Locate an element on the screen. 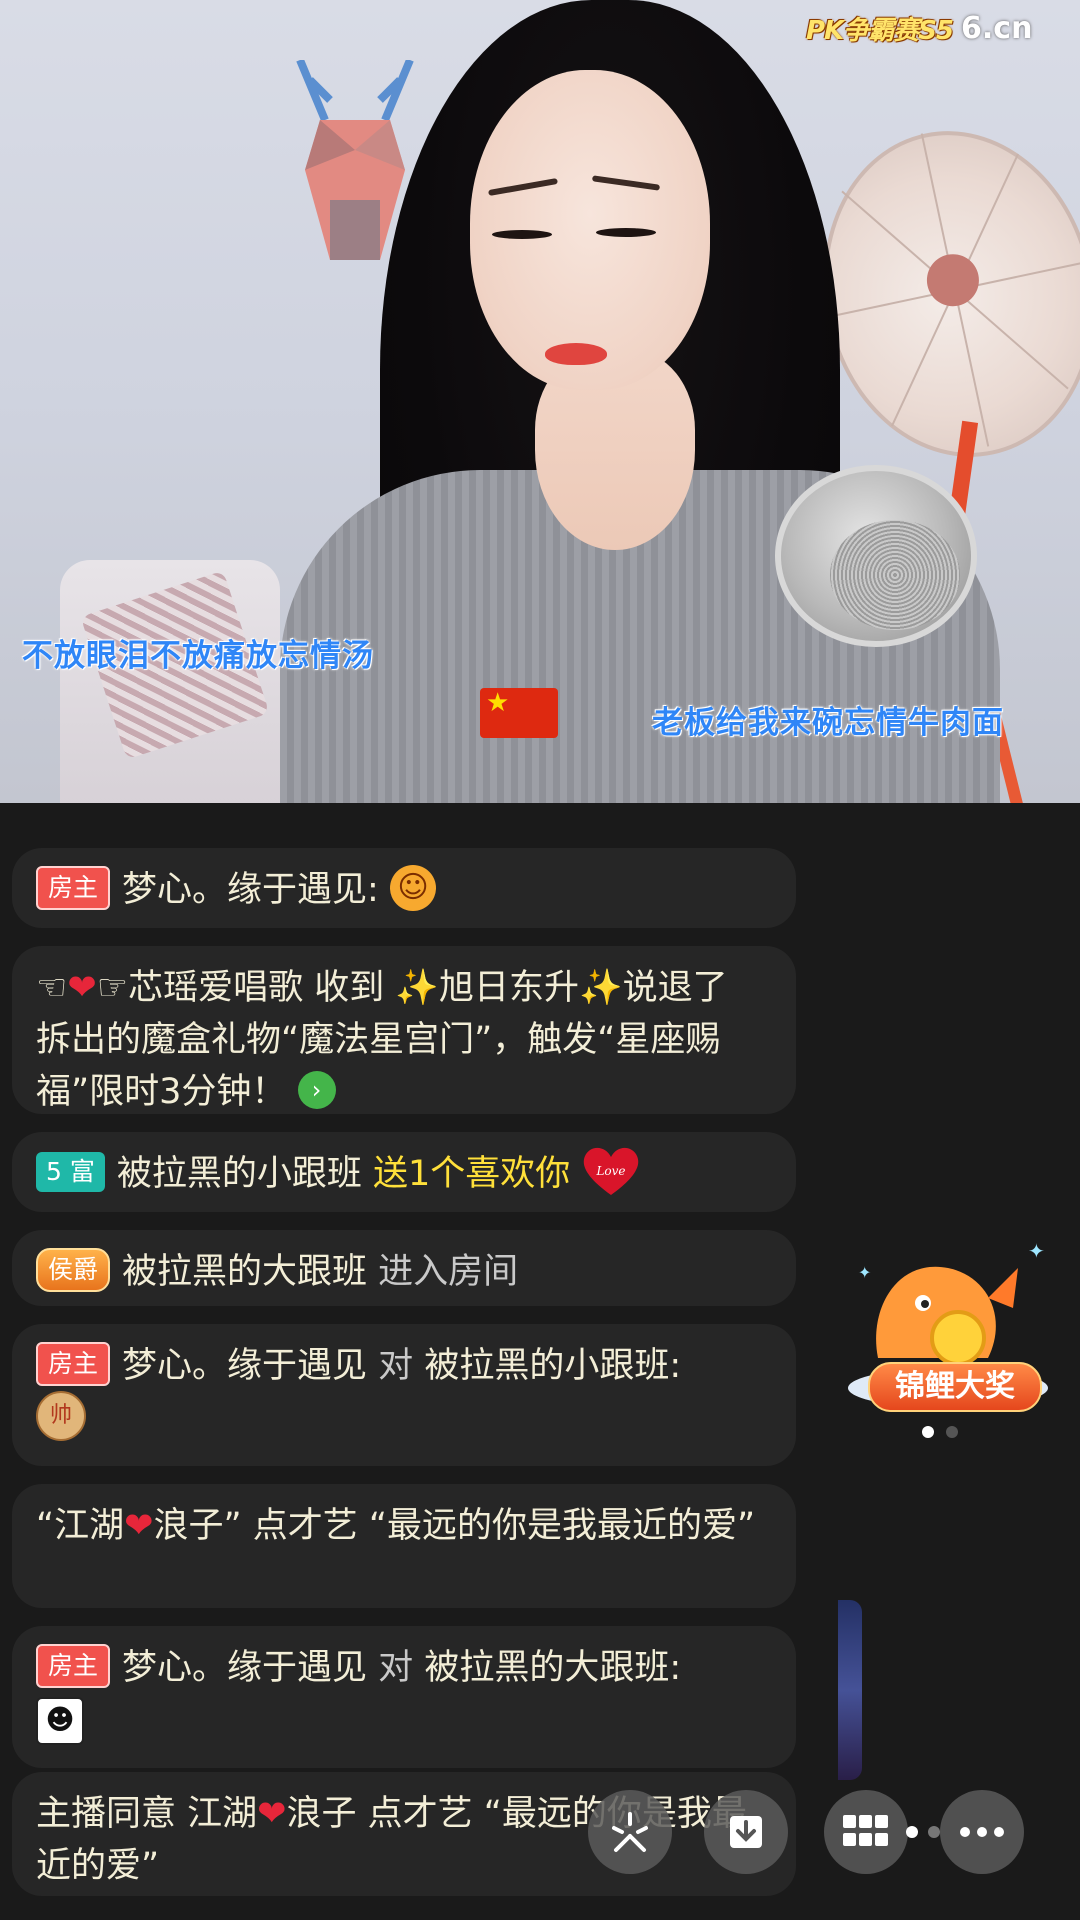 The image size is (1080, 1920). chat-message: 房主 梦心。缘于遇见 对 被拉黑的大跟班: ☻ is located at coordinates (404, 1697).